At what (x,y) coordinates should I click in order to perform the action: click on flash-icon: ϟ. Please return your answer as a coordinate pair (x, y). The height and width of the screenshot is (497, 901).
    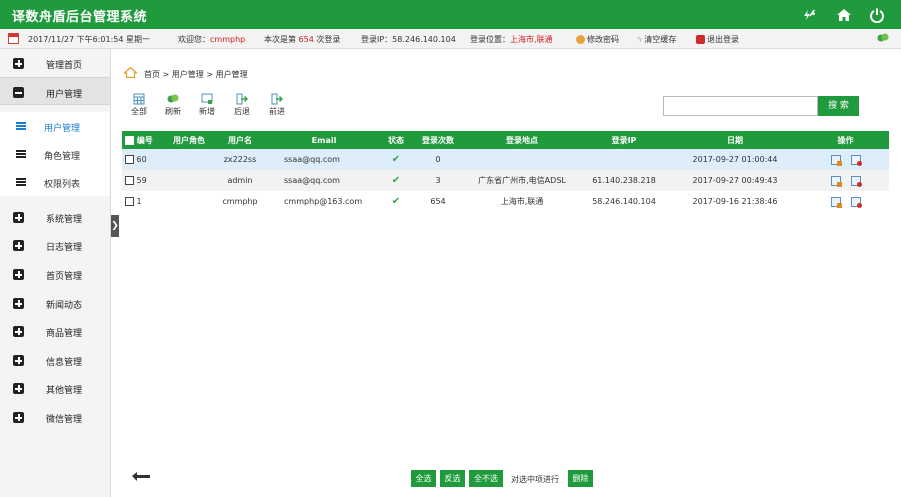
    Looking at the image, I should click on (640, 39).